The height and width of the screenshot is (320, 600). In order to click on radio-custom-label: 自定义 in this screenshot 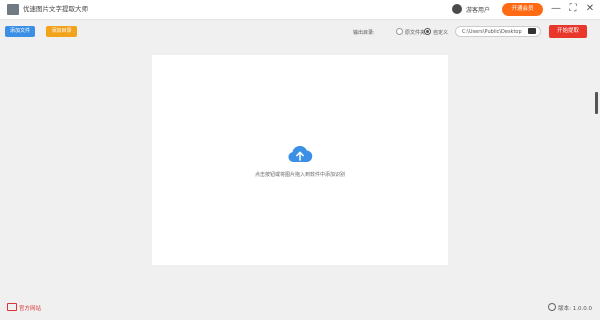, I will do `click(441, 33)`.